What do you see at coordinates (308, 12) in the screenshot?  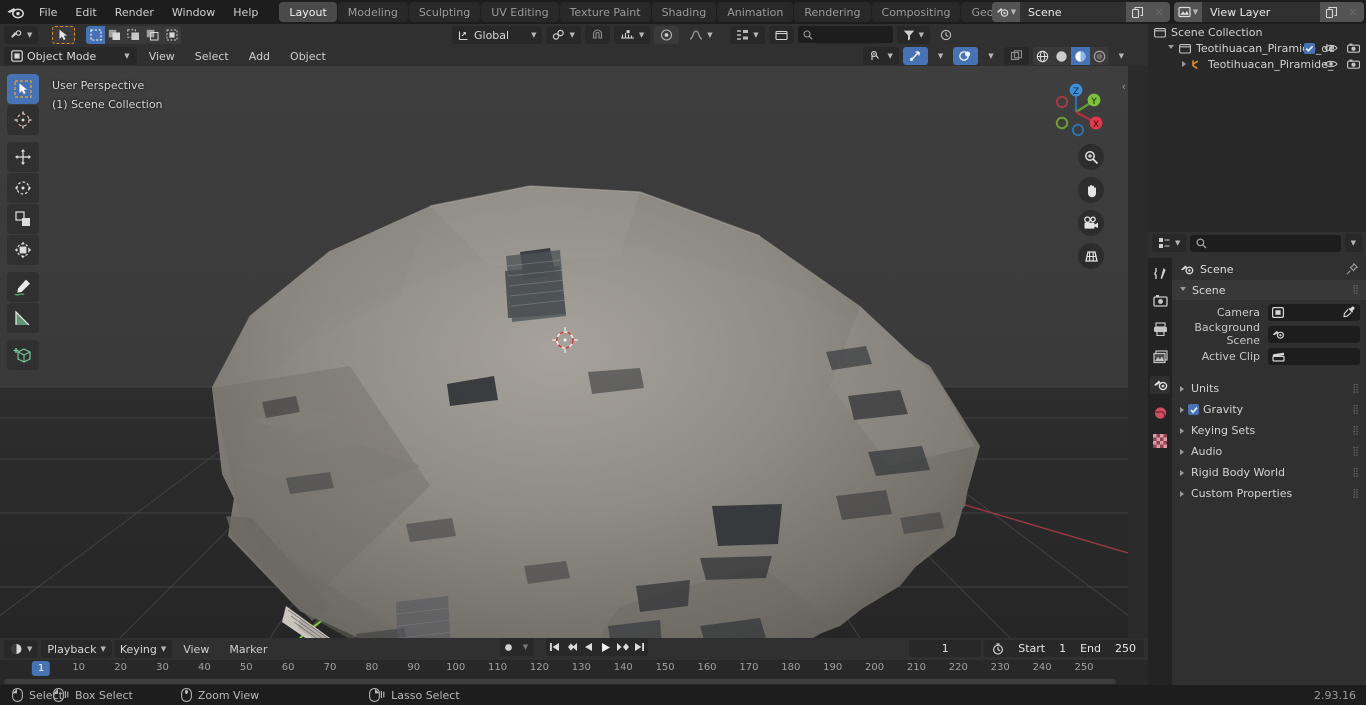 I see `workspace-tab-layout: Layout` at bounding box center [308, 12].